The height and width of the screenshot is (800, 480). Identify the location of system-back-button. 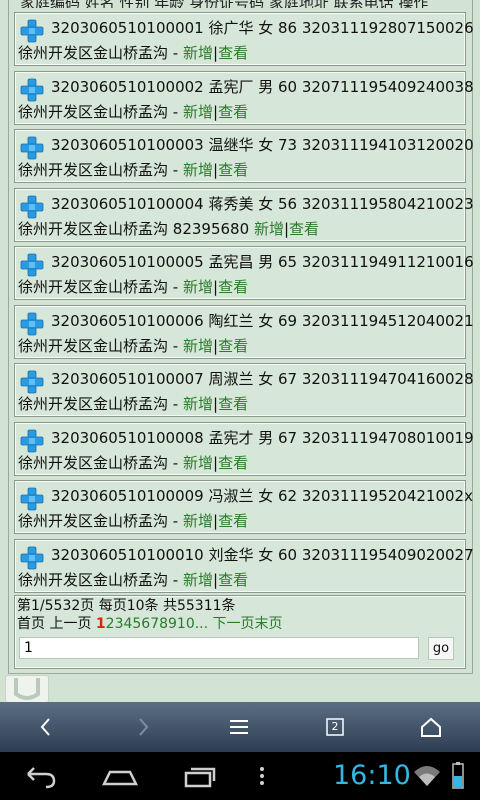
(40, 776).